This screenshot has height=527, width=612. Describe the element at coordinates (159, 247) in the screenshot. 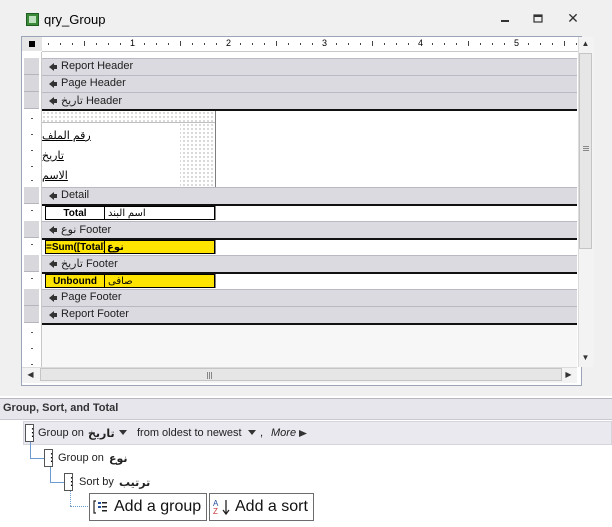

I see `type-field: نوع` at that location.